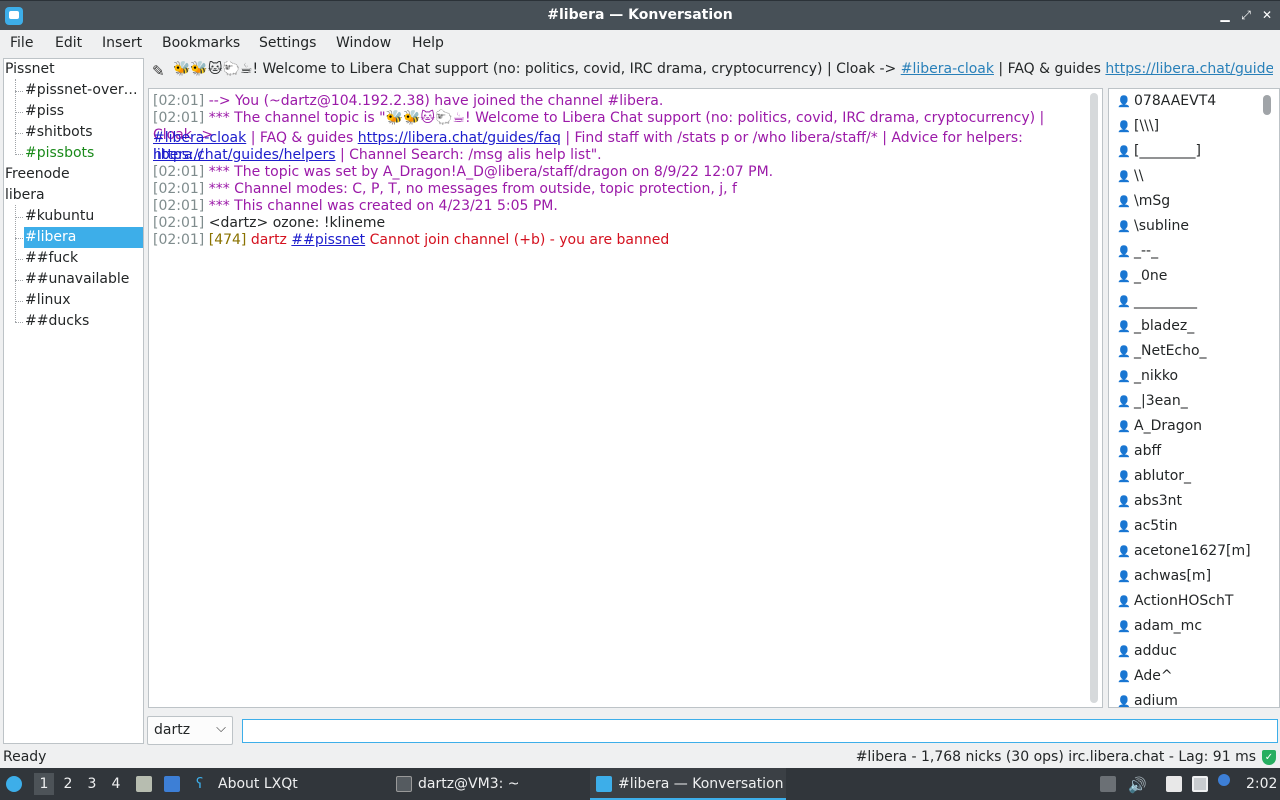 This screenshot has height=800, width=1280. I want to click on menu-edit: Edit, so click(68, 43).